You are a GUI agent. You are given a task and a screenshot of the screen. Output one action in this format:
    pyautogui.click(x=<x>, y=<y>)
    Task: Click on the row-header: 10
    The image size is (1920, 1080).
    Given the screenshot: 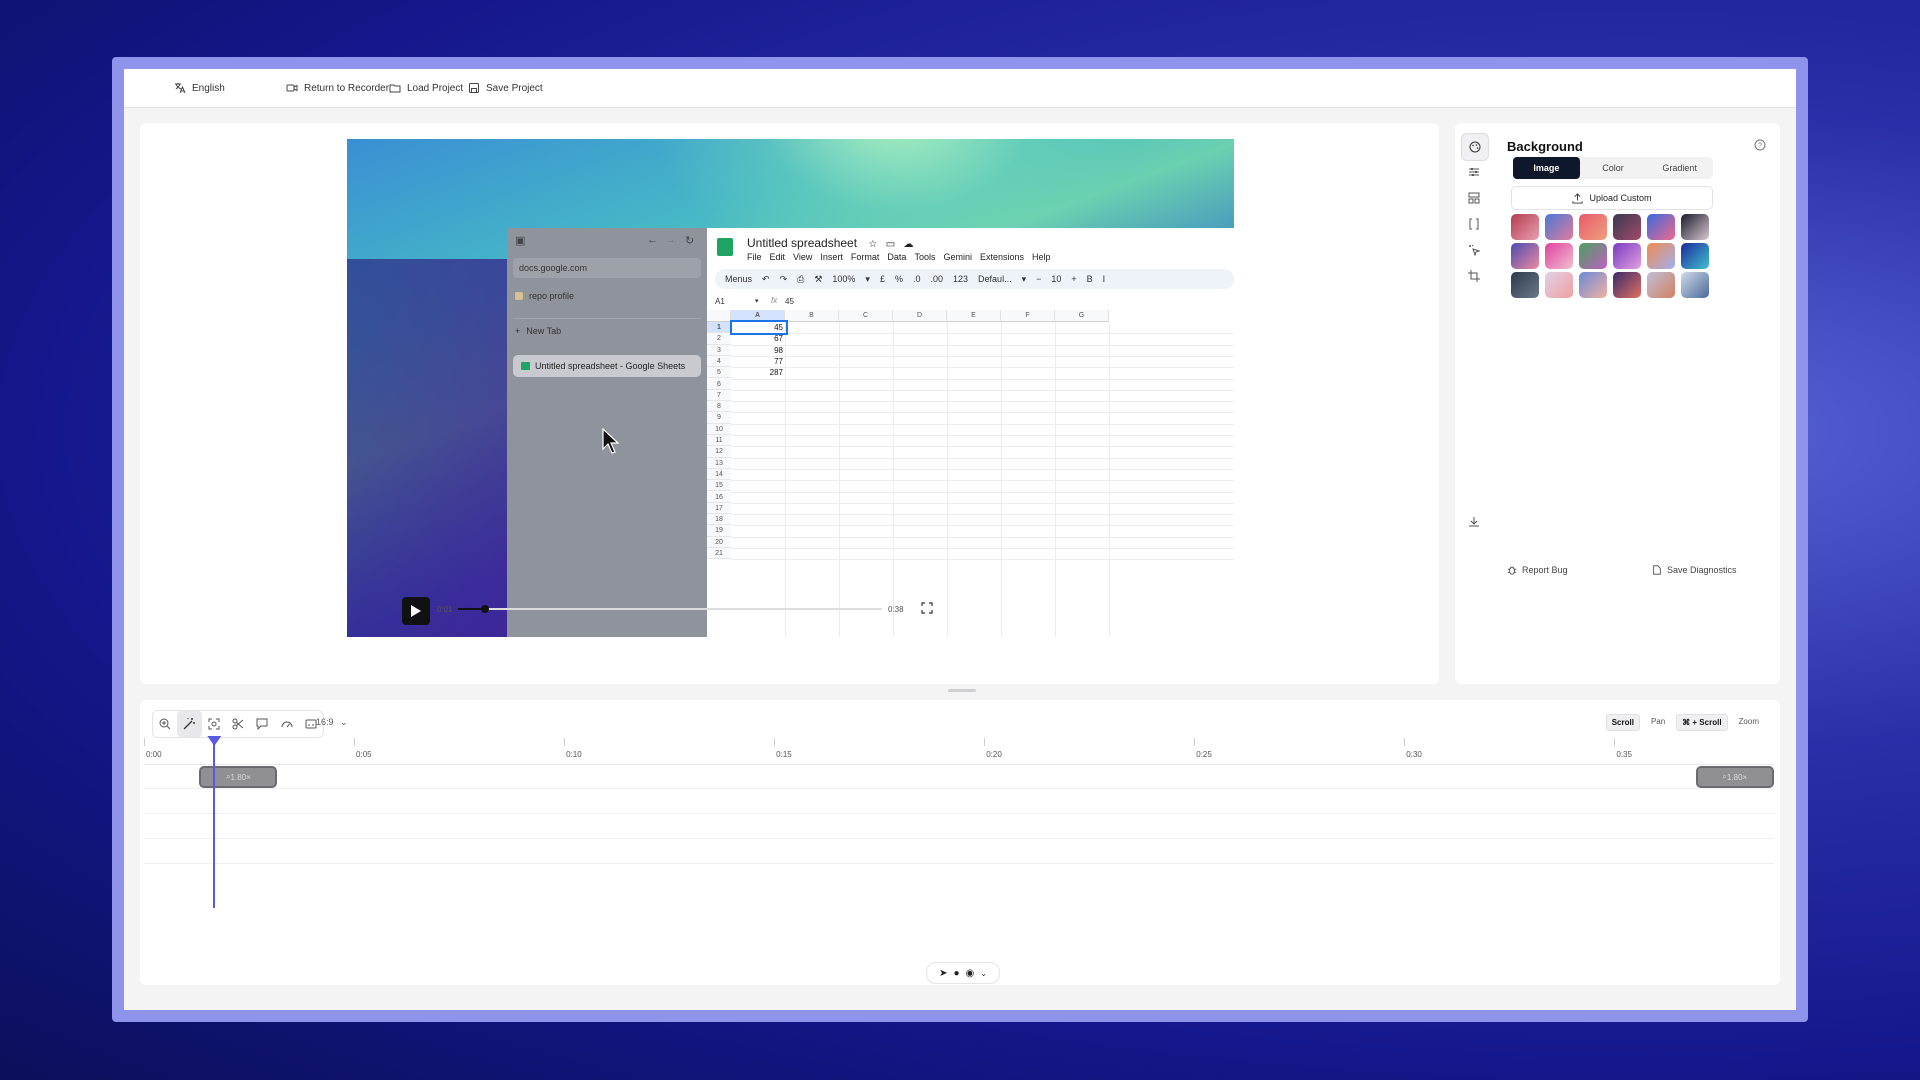 What is the action you would take?
    pyautogui.click(x=719, y=429)
    